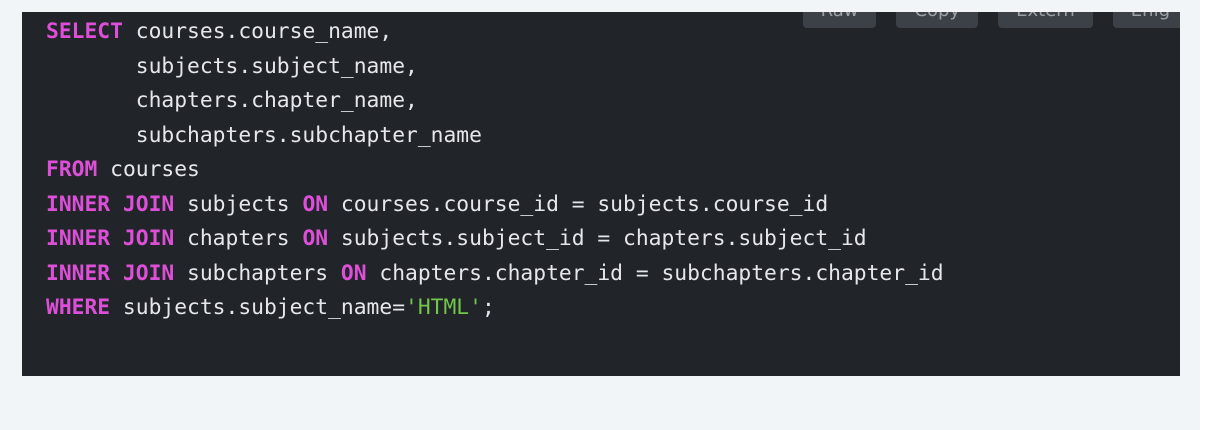 This screenshot has width=1214, height=430. What do you see at coordinates (1045, 20) in the screenshot?
I see `extern-button: Extern` at bounding box center [1045, 20].